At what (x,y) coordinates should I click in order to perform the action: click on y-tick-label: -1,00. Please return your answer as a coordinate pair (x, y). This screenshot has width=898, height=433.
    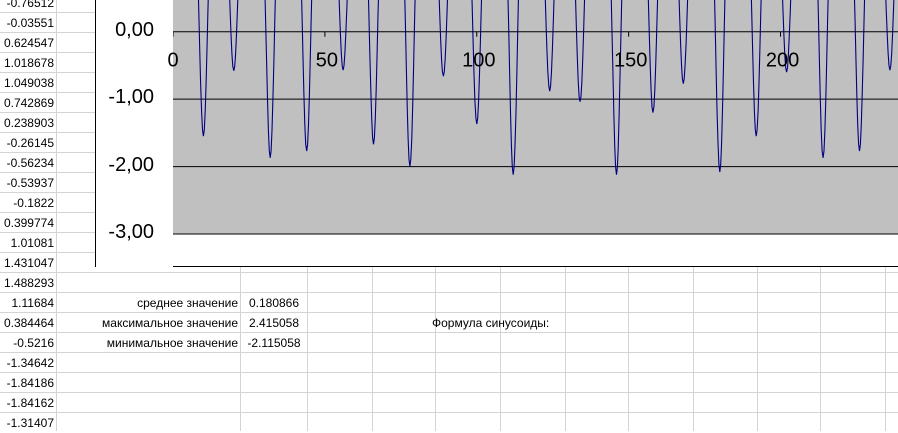
    Looking at the image, I should click on (131, 97).